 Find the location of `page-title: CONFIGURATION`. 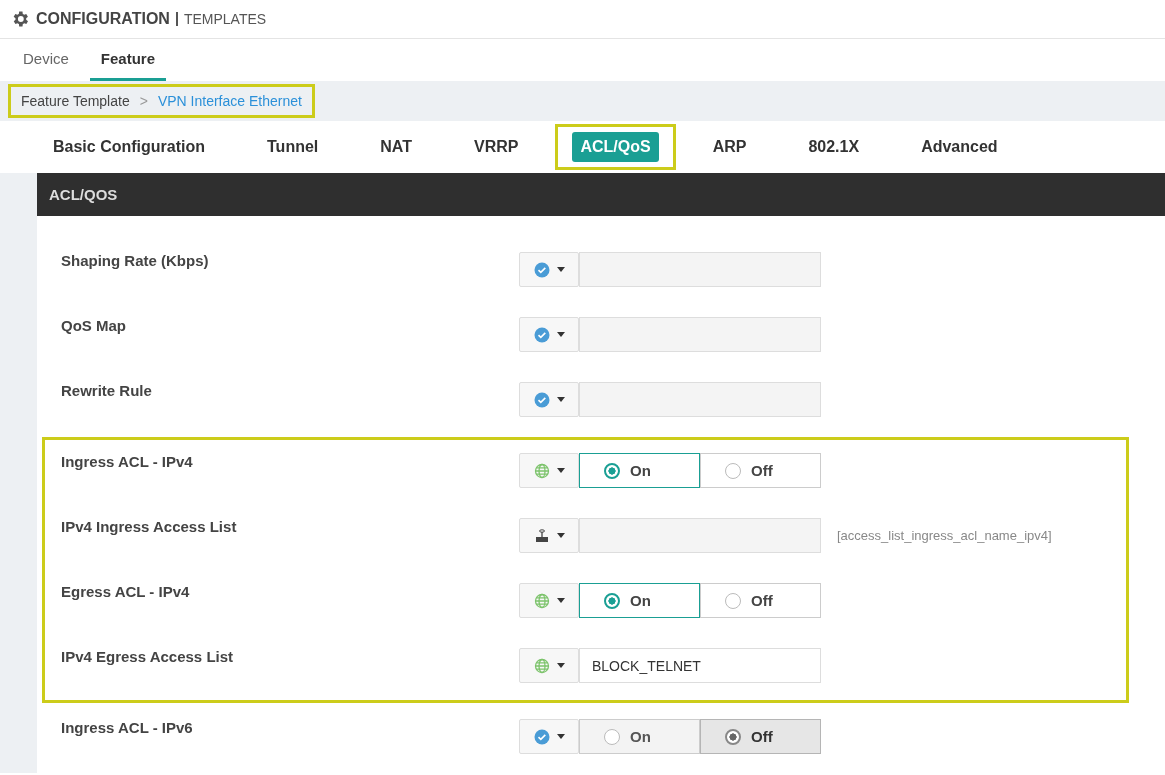

page-title: CONFIGURATION is located at coordinates (103, 19).